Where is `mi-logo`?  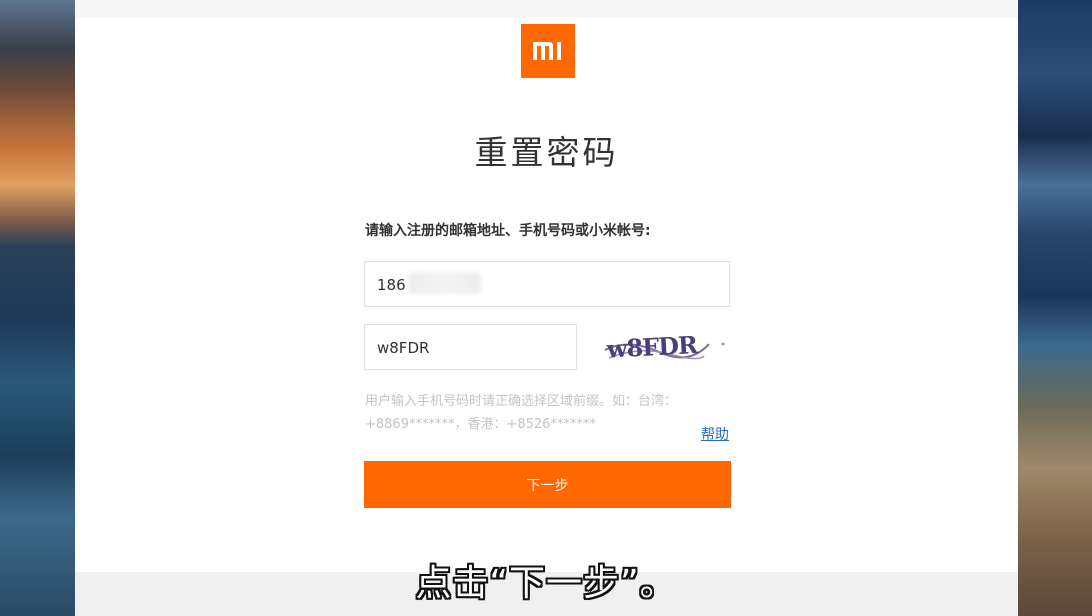
mi-logo is located at coordinates (548, 51).